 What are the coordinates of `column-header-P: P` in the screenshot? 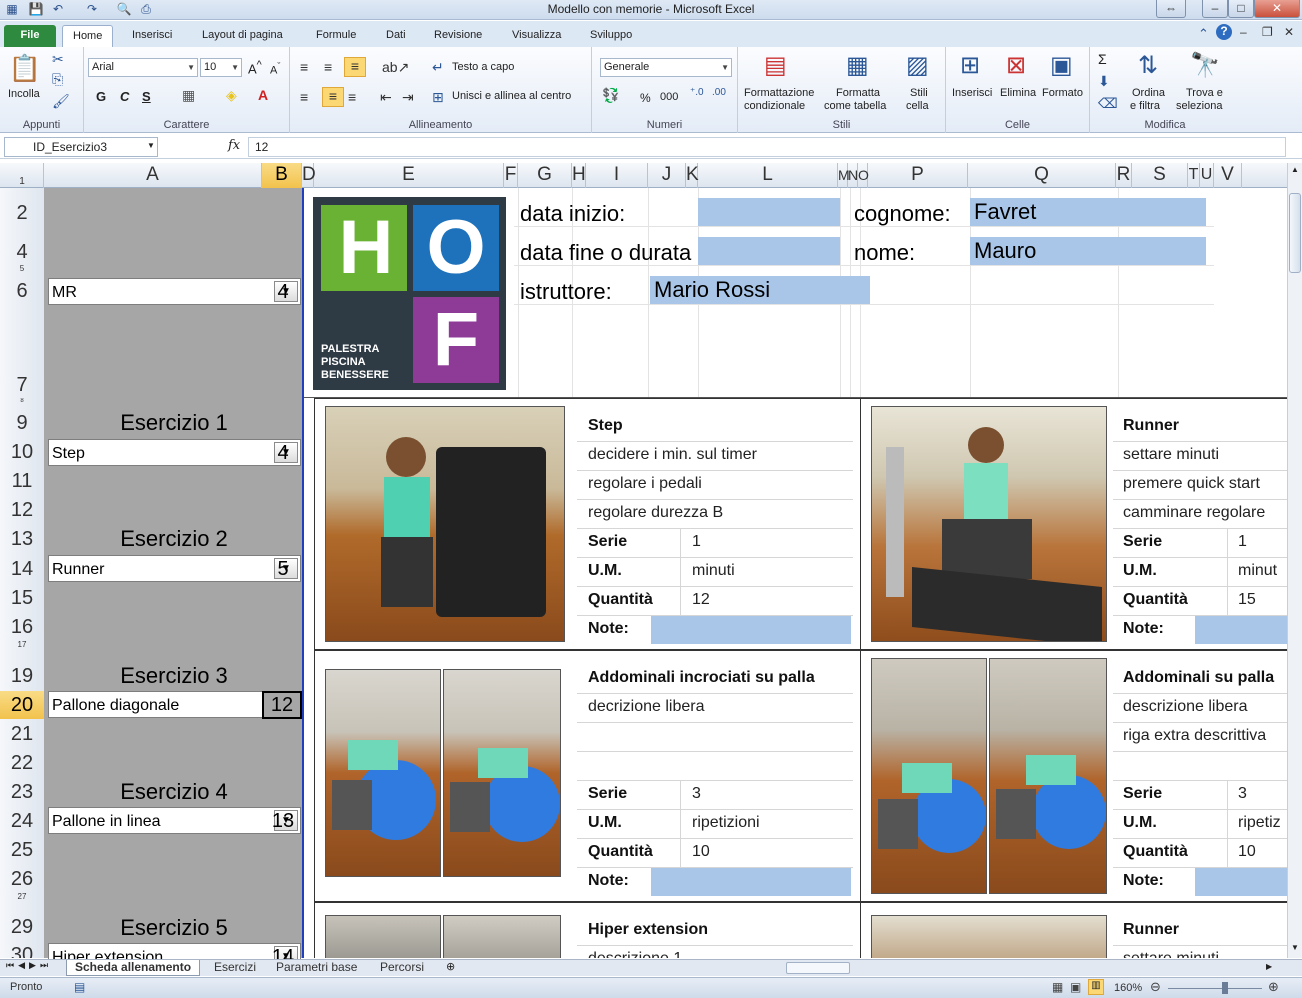 It's located at (918, 175).